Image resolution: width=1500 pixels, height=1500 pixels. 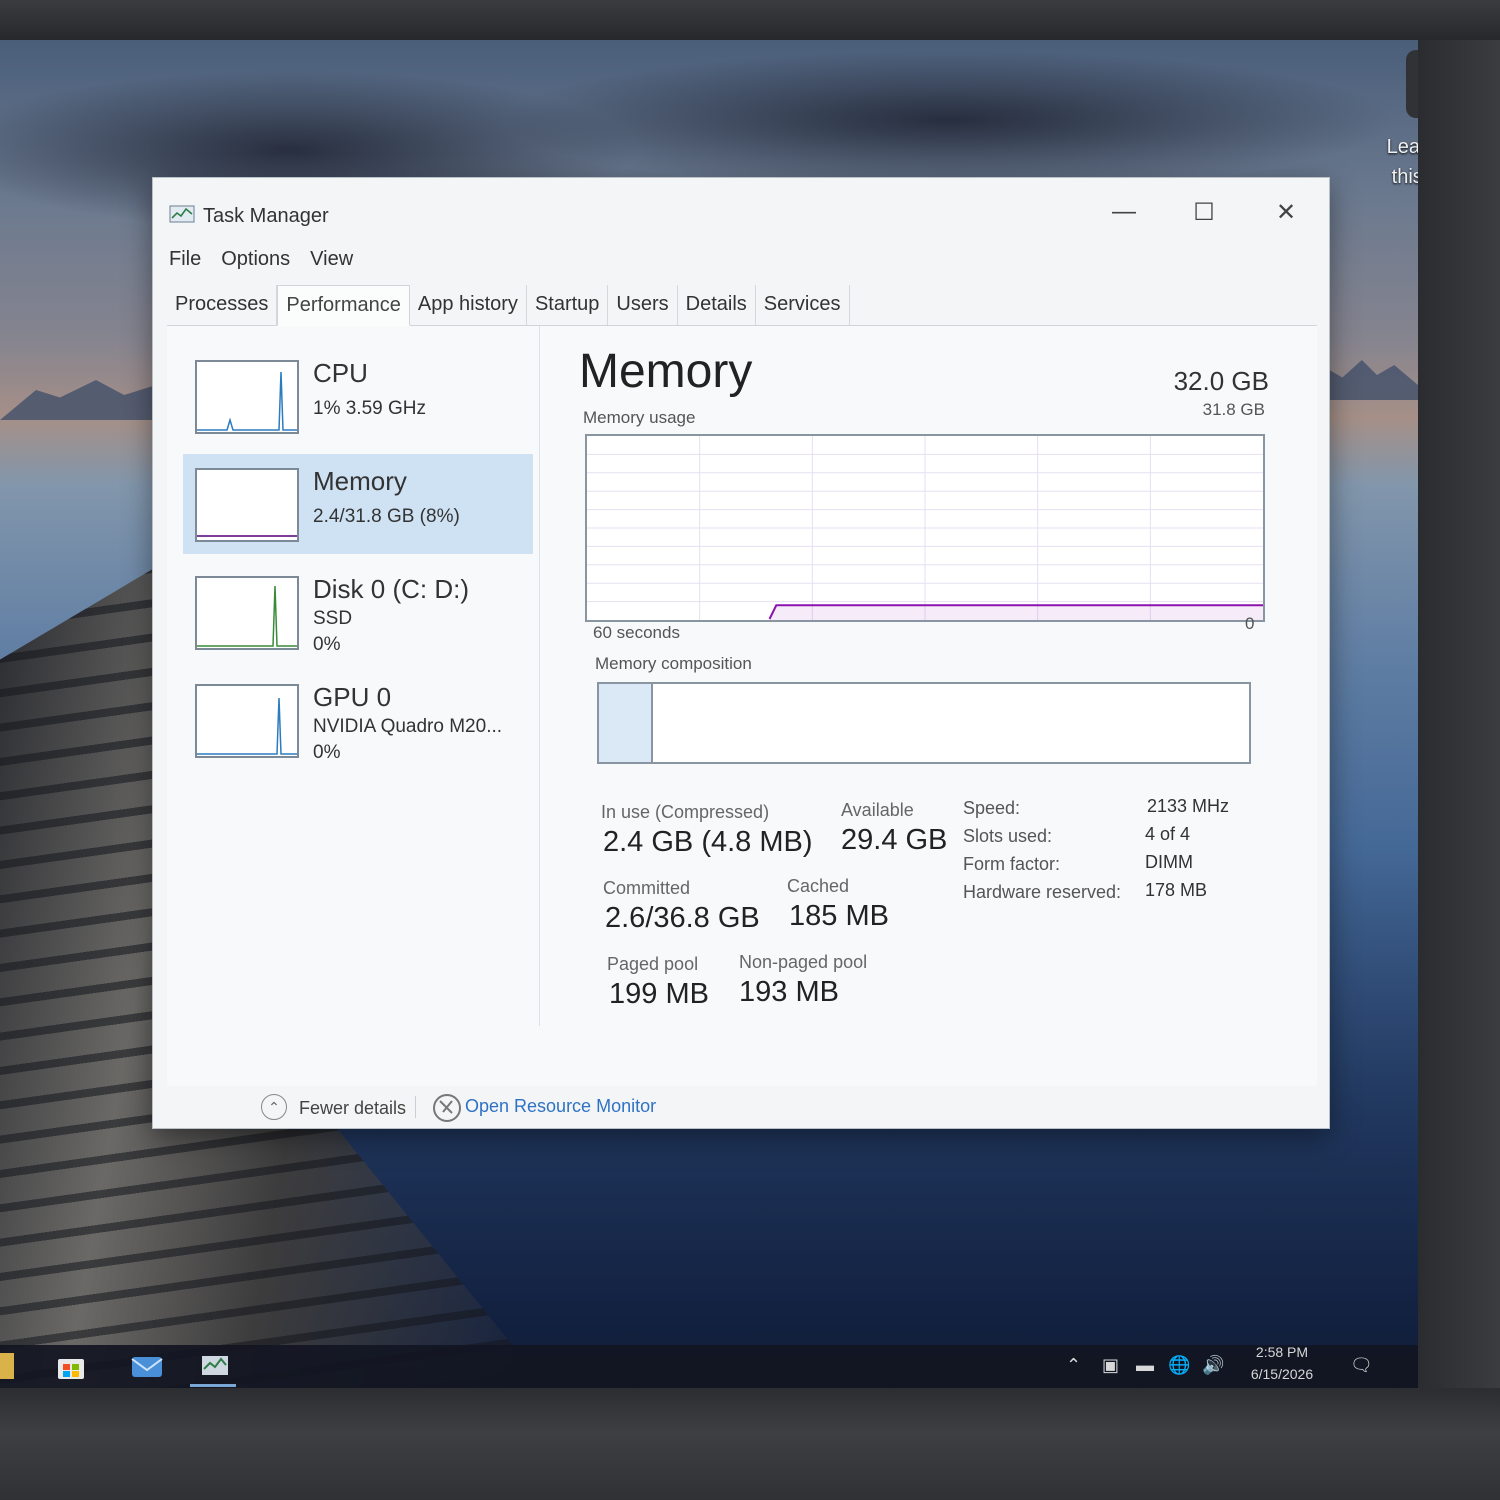 I want to click on paged-pool-label: Paged pool, so click(x=653, y=964).